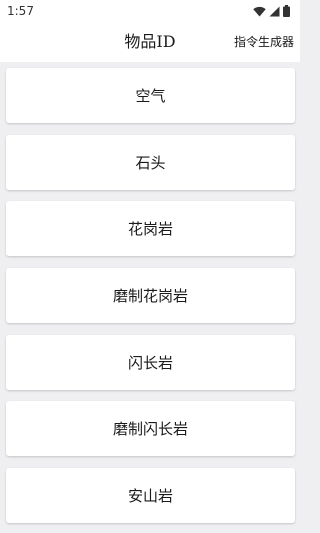 The width and height of the screenshot is (320, 533). I want to click on list-item-label: 闪长岩, so click(150, 362).